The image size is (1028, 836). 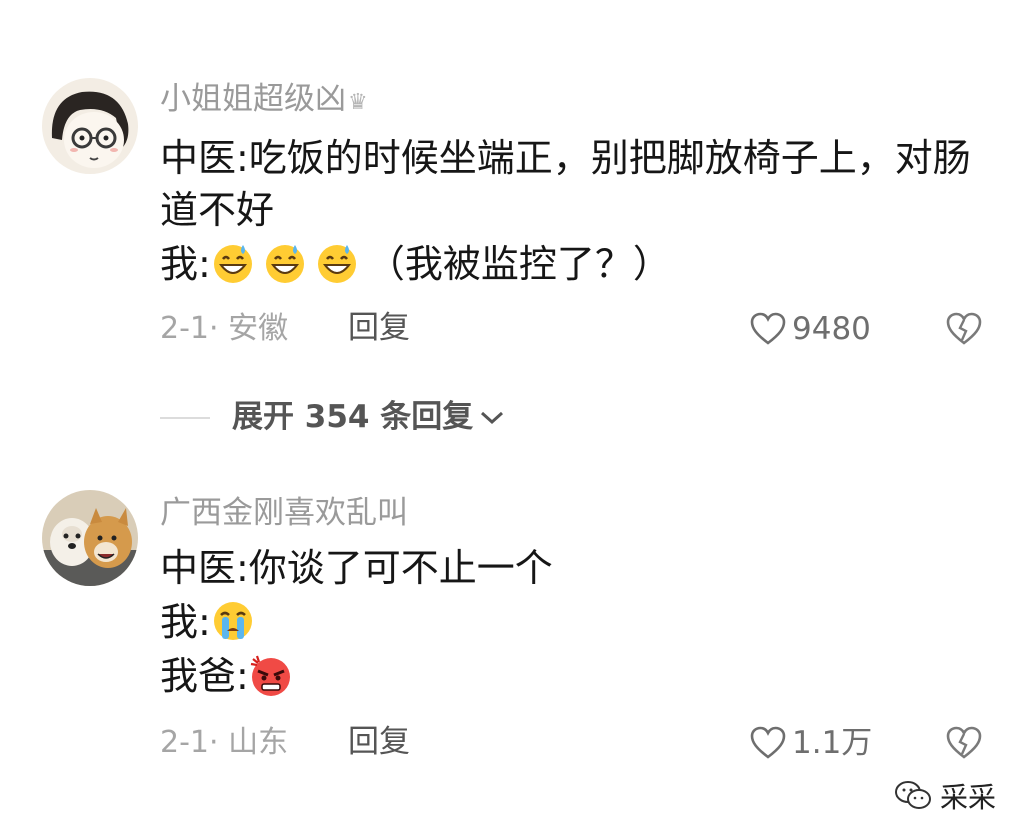 What do you see at coordinates (831, 328) in the screenshot?
I see `like-count: 9480` at bounding box center [831, 328].